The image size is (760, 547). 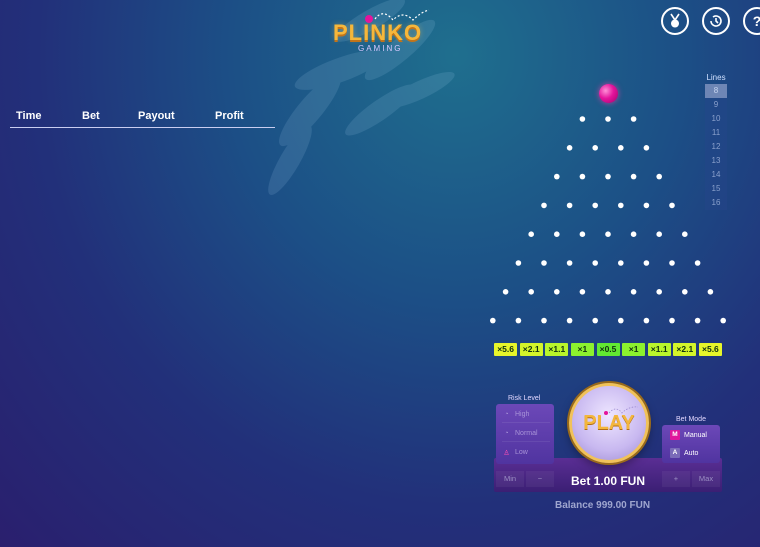 I want to click on risk-option-label: Low, so click(x=521, y=452).